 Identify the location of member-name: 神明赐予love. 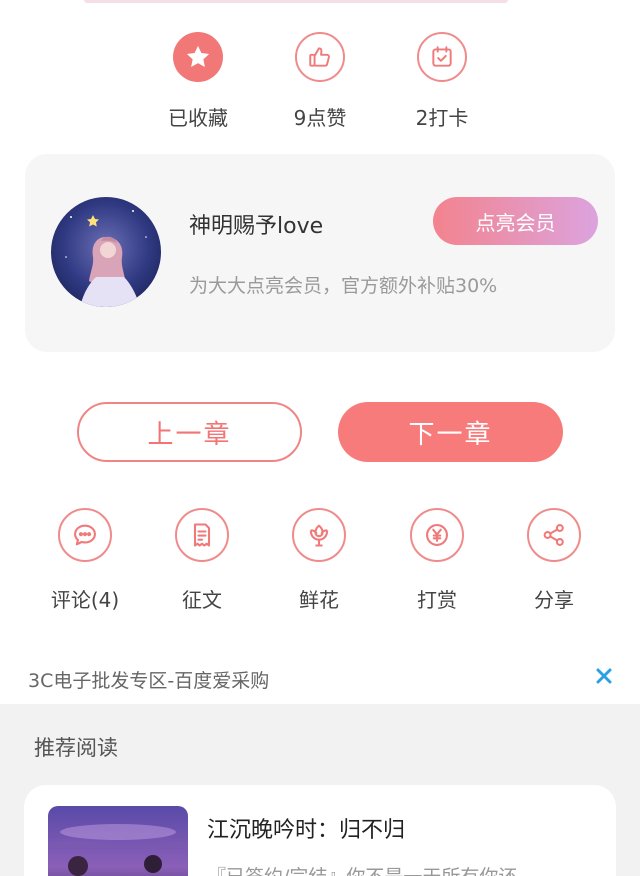
(256, 226).